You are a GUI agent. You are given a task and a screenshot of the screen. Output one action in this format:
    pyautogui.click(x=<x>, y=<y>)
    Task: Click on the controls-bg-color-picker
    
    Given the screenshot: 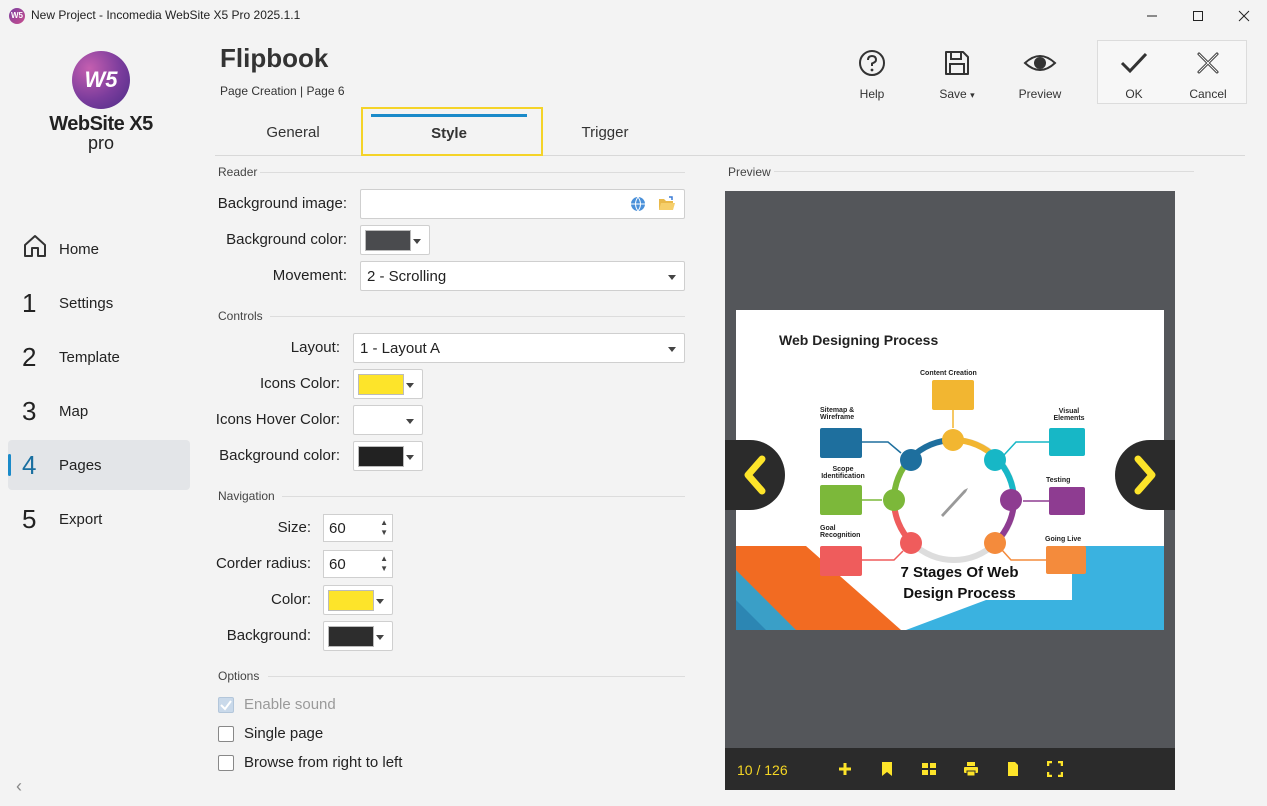 What is the action you would take?
    pyautogui.click(x=388, y=456)
    